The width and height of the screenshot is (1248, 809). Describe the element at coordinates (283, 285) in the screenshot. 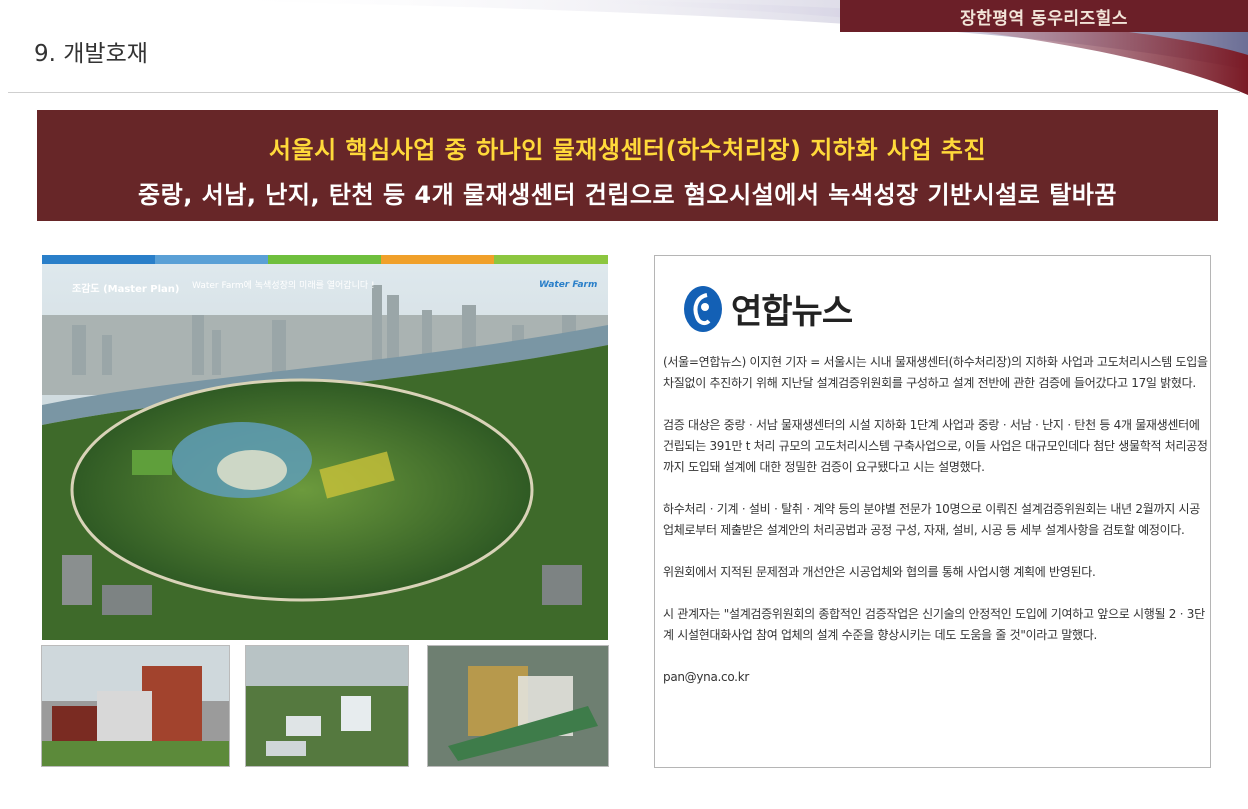

I see `water-farm-caption: Water Farm에 녹색성장의 미래를 열어갑니다 !` at that location.